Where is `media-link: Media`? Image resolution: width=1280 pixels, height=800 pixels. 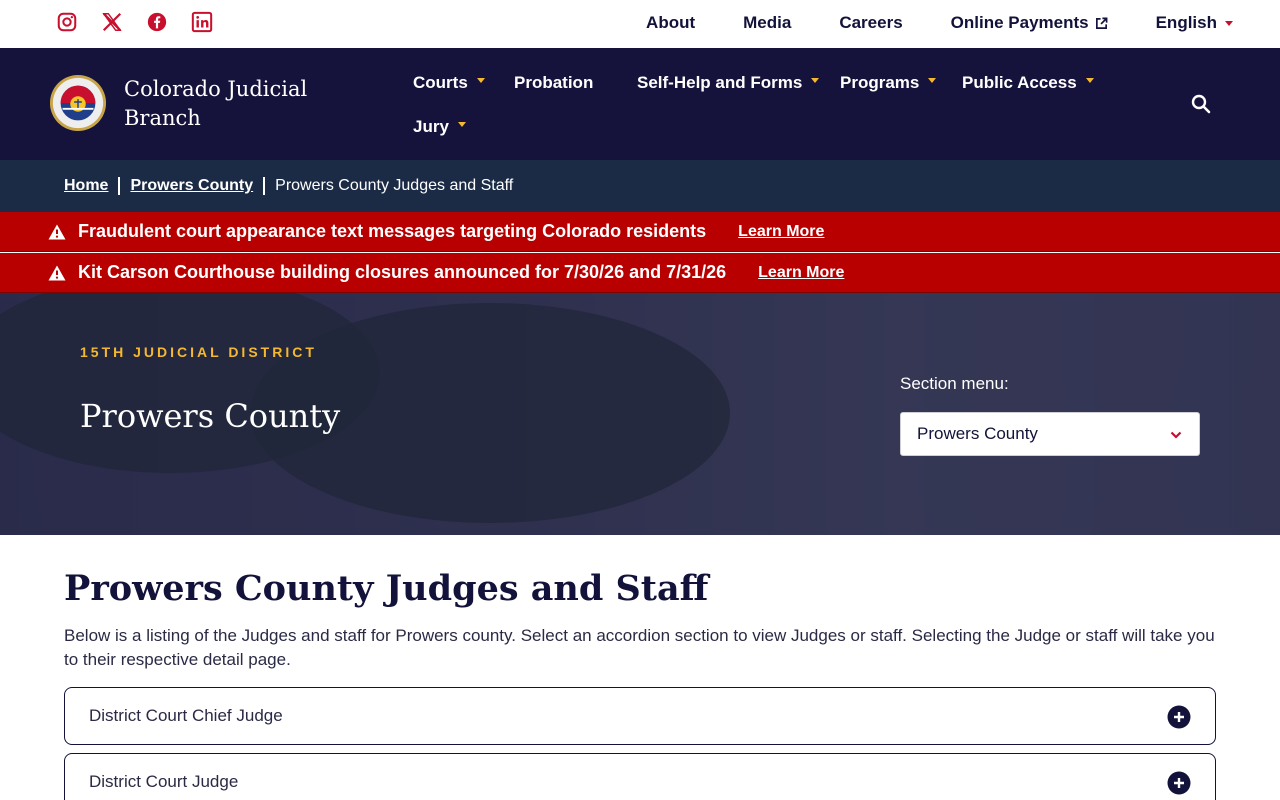 media-link: Media is located at coordinates (767, 23).